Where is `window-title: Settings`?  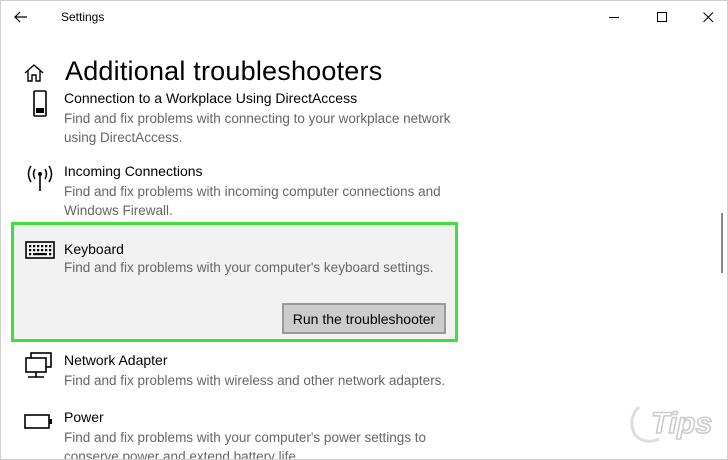 window-title: Settings is located at coordinates (83, 17).